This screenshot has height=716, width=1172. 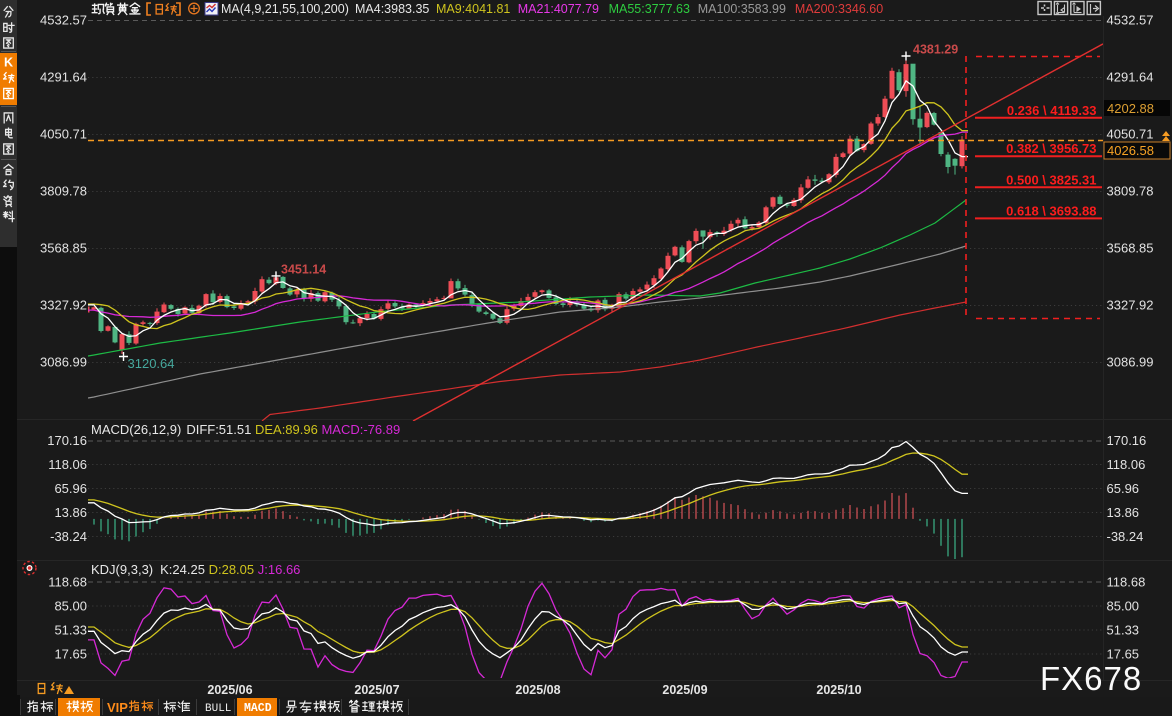 I want to click on svg-text: 2025/07, so click(x=376, y=690).